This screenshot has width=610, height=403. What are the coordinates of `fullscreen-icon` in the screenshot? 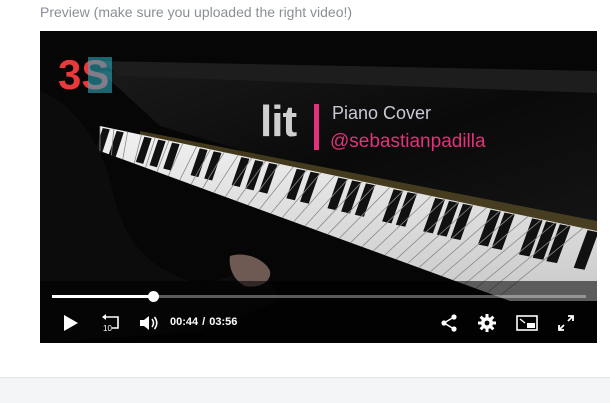 It's located at (566, 323).